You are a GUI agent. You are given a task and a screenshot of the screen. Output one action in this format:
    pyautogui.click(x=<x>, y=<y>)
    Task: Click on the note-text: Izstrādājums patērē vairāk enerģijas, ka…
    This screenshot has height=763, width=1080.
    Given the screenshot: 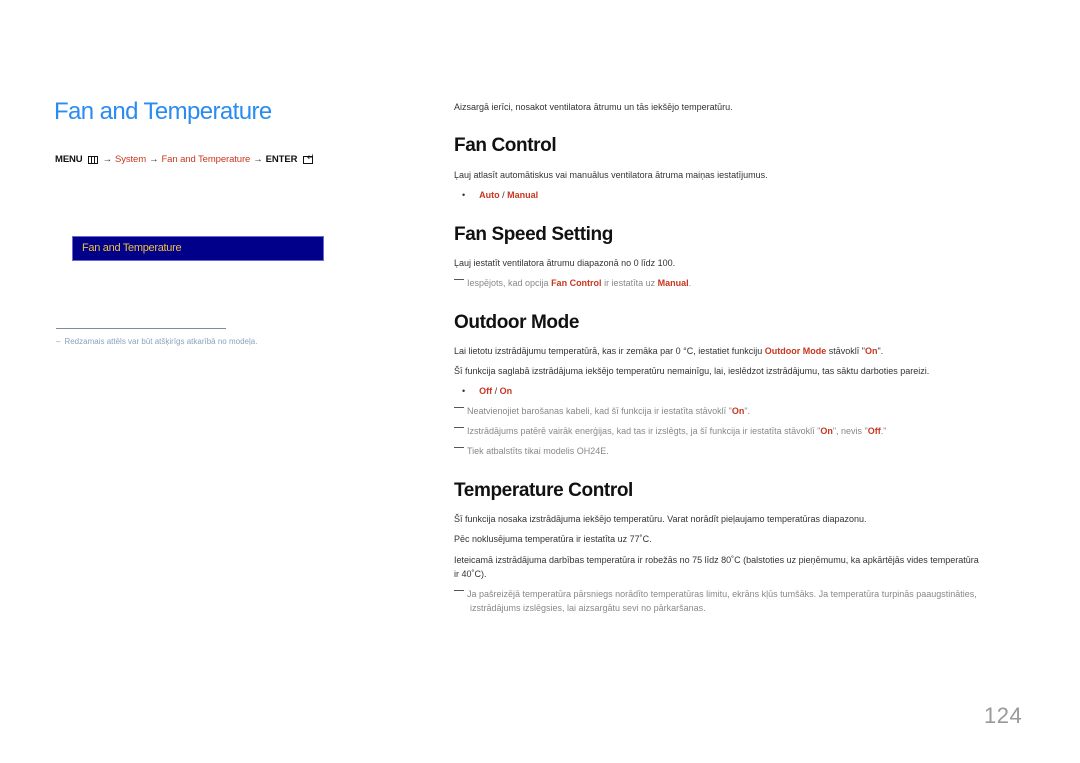 What is the action you would take?
    pyautogui.click(x=644, y=431)
    